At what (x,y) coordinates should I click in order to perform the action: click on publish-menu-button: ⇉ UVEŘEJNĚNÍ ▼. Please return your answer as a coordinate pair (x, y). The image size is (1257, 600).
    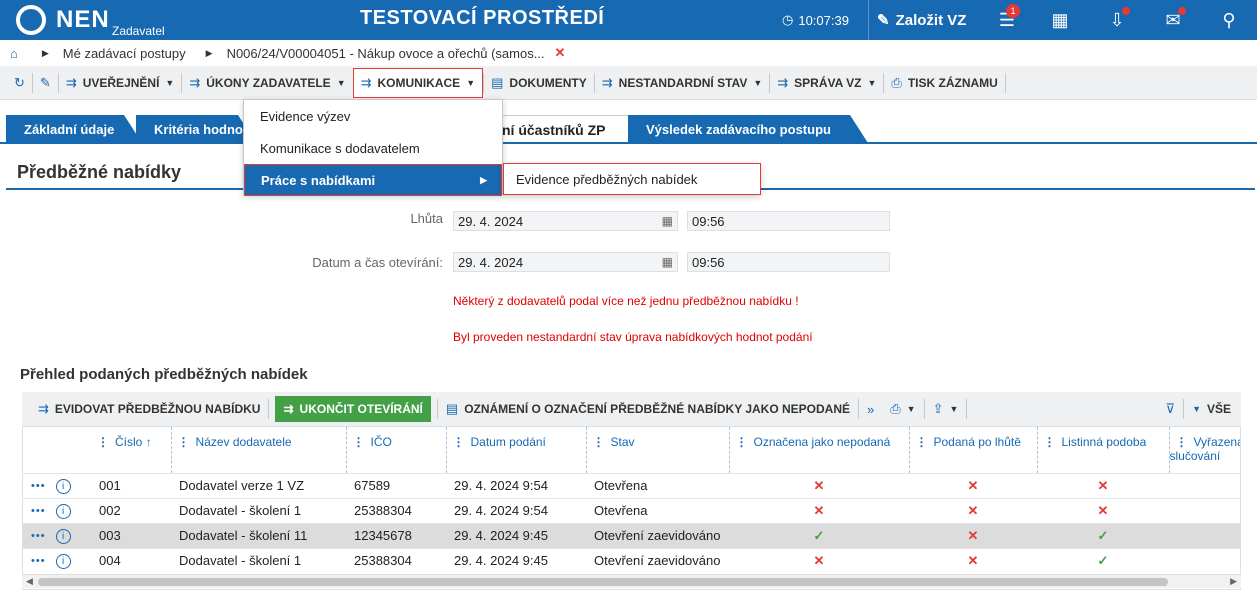
    Looking at the image, I should click on (120, 83).